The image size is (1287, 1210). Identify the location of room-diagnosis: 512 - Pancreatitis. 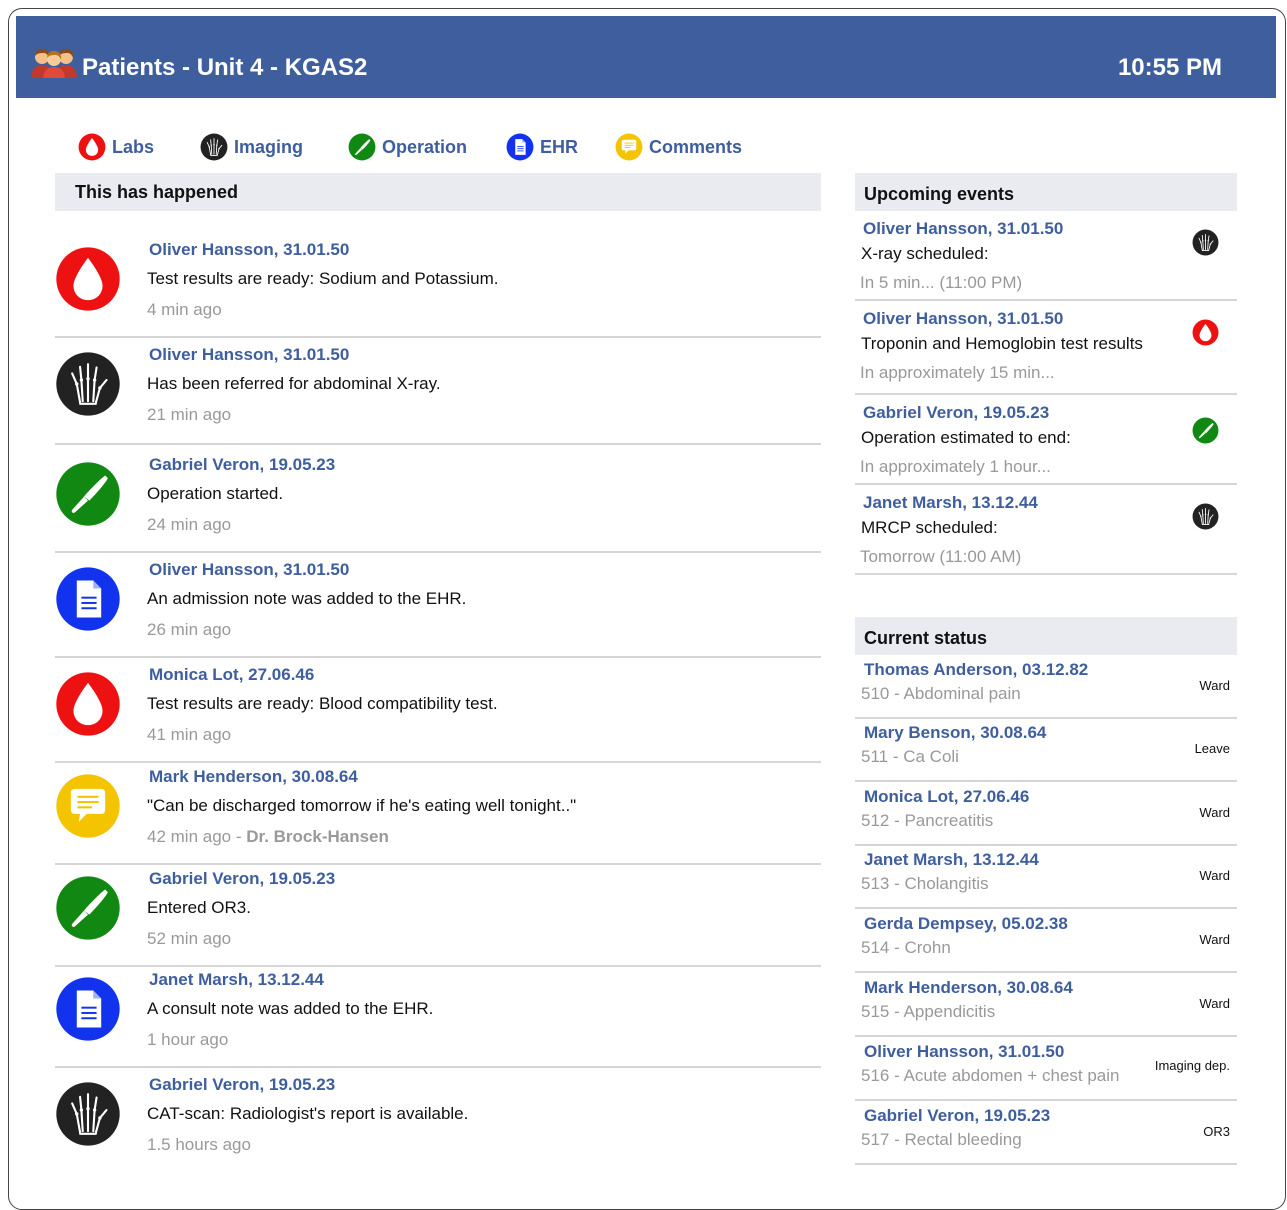
(927, 820).